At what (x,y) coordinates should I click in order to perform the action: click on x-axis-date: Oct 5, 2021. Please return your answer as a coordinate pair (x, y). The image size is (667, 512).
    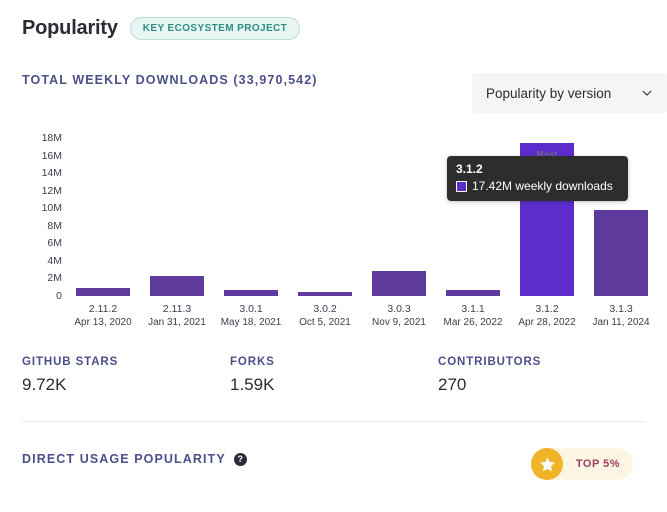
    Looking at the image, I should click on (325, 322).